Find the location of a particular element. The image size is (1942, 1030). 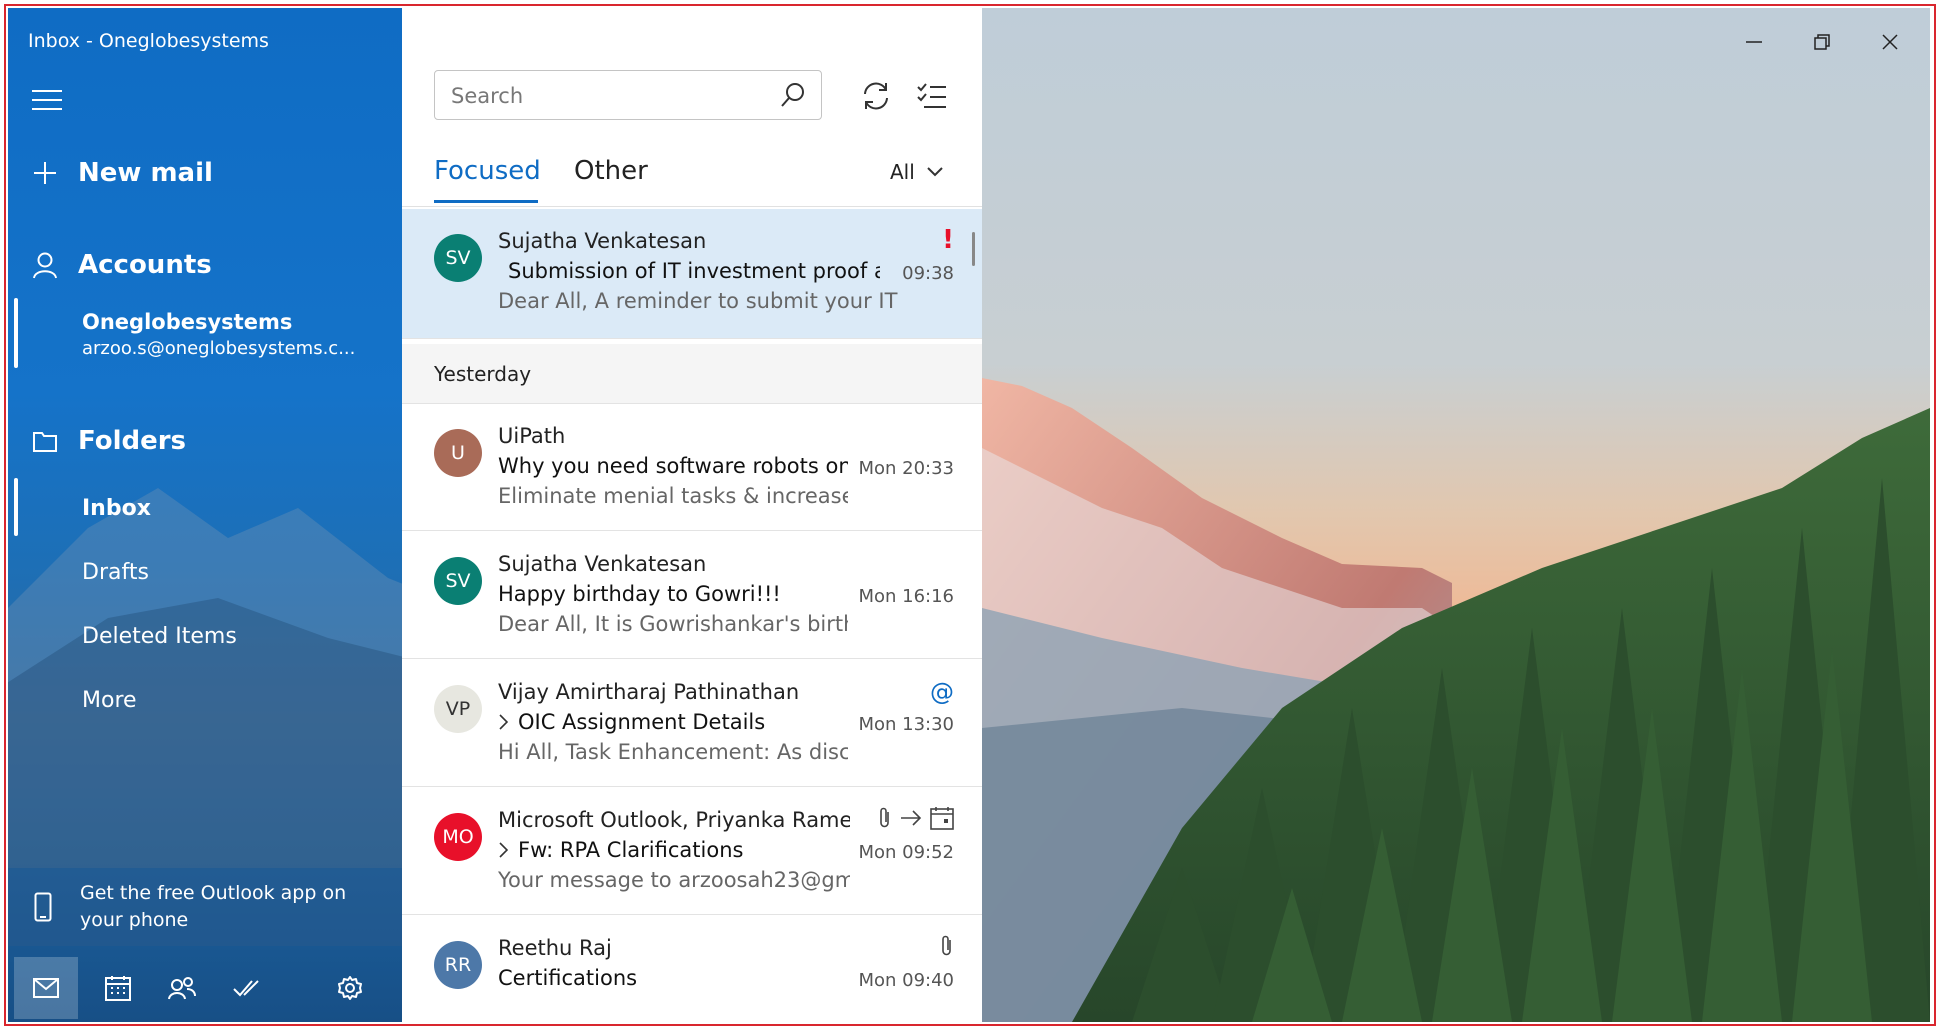

search-input is located at coordinates (611, 96).